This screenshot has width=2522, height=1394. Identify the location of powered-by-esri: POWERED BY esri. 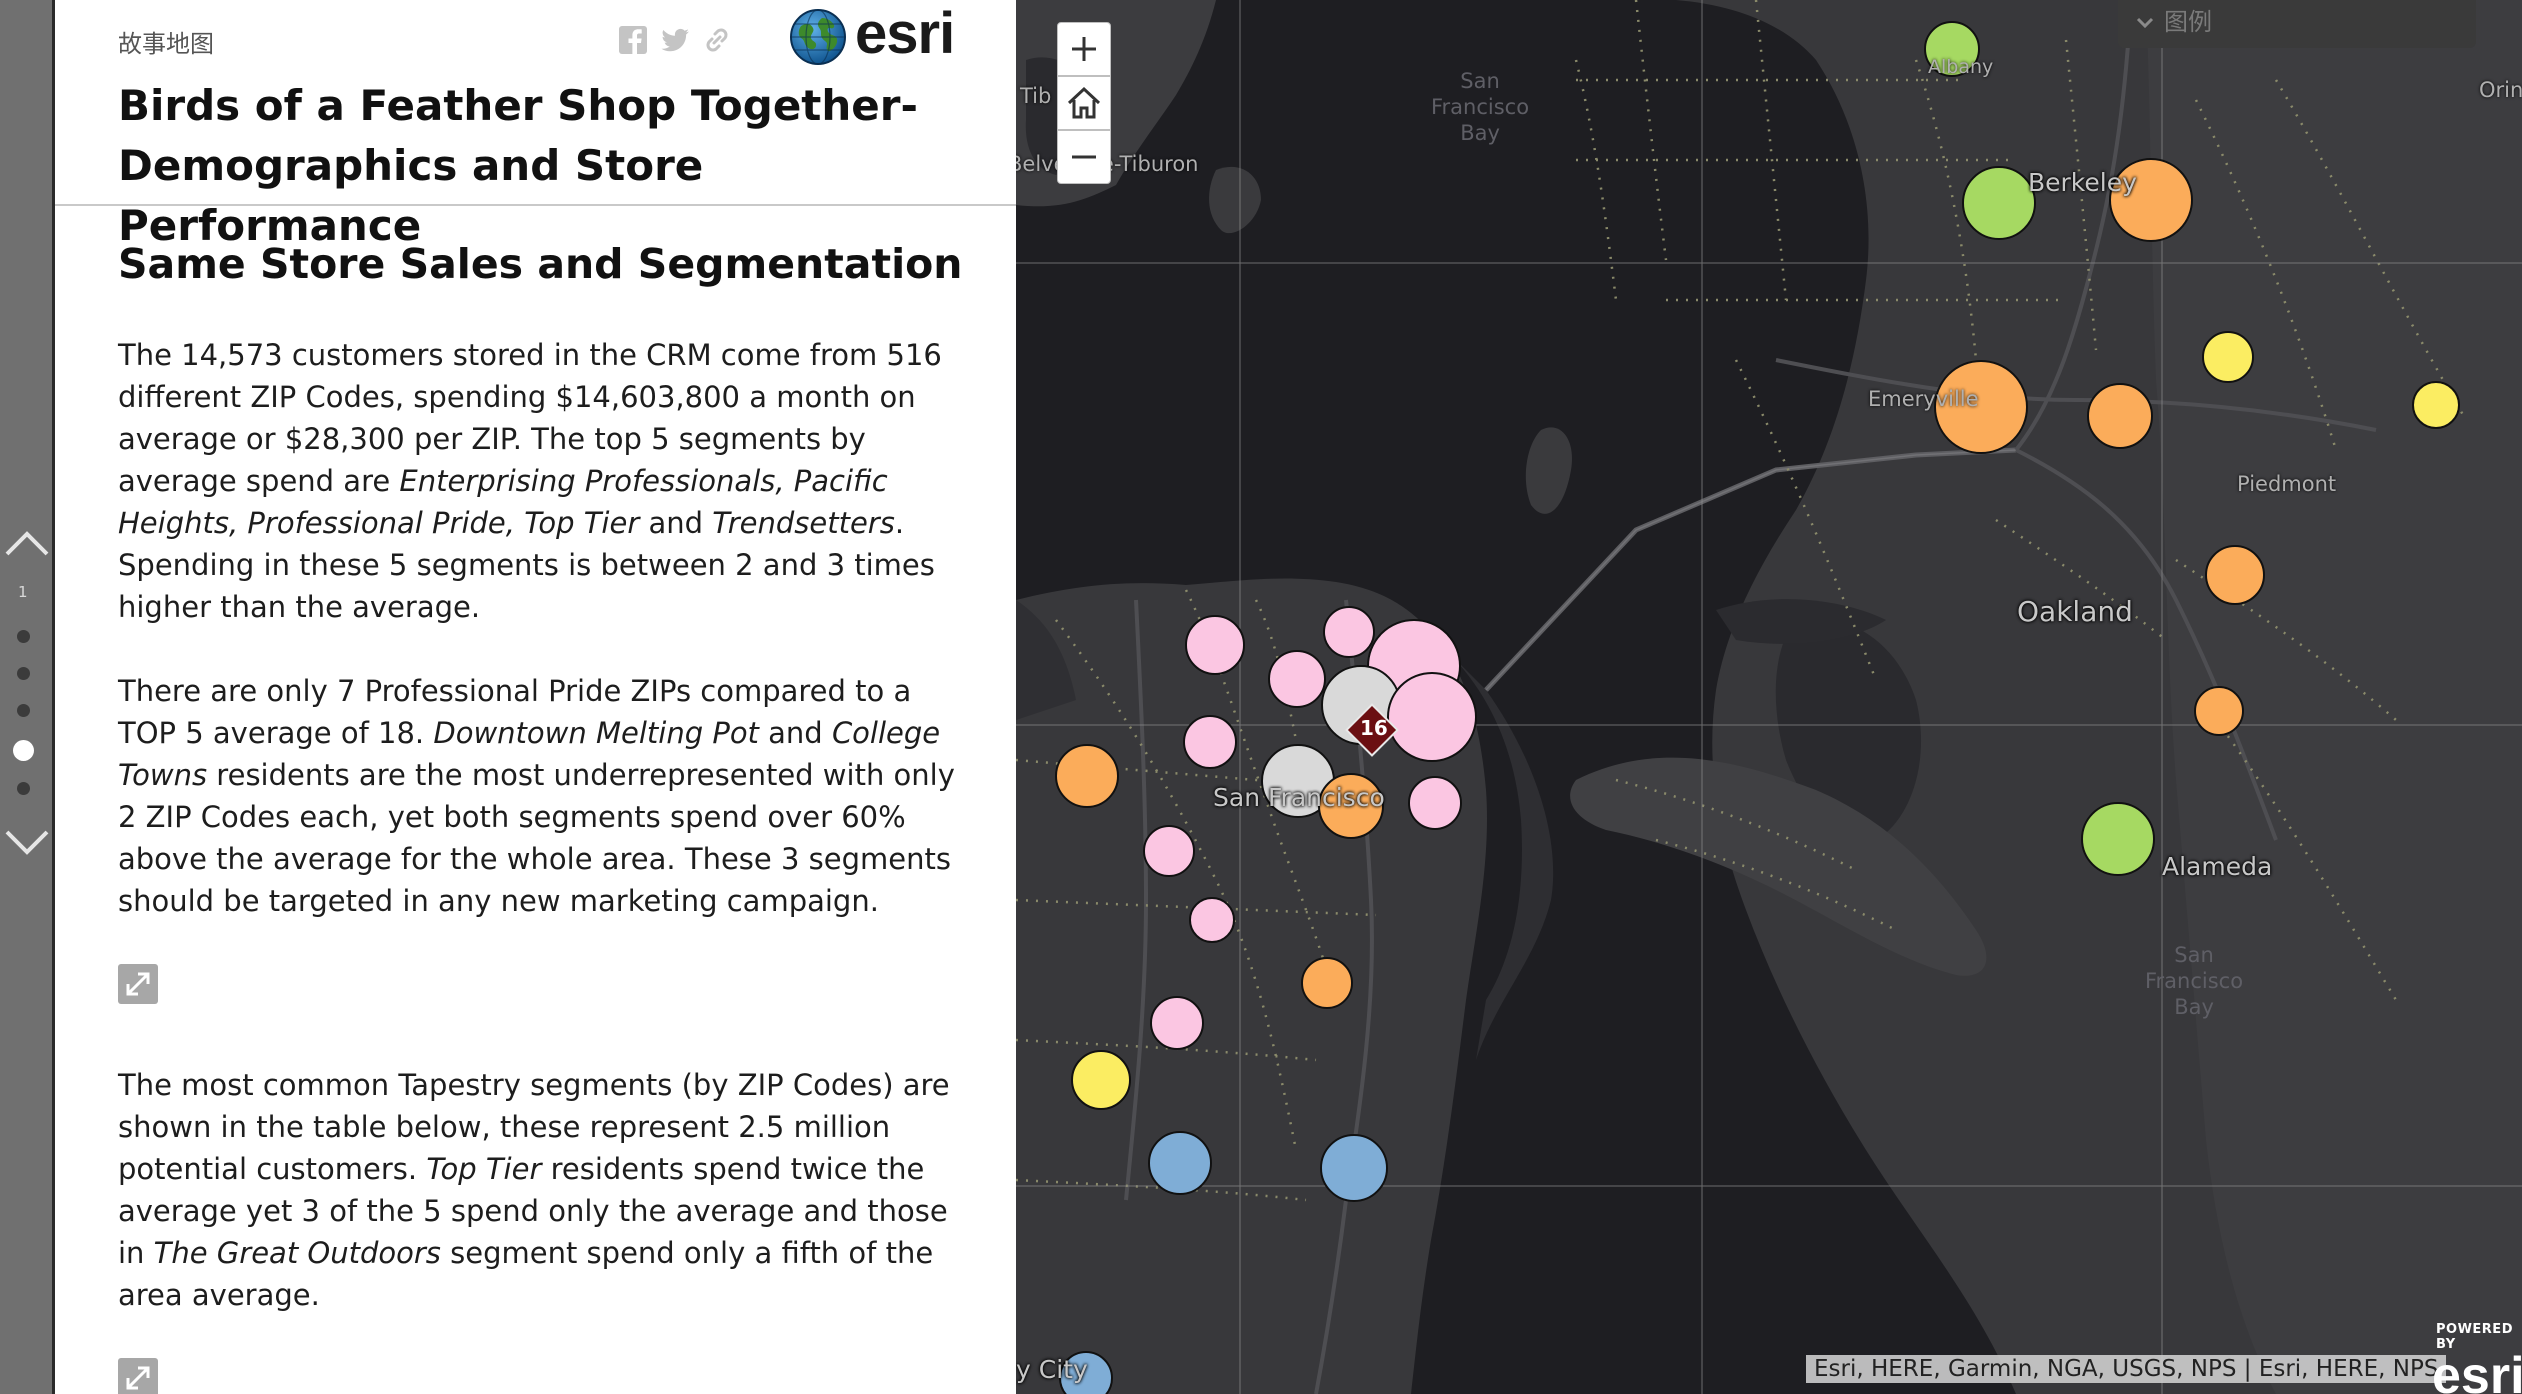
(2477, 1358).